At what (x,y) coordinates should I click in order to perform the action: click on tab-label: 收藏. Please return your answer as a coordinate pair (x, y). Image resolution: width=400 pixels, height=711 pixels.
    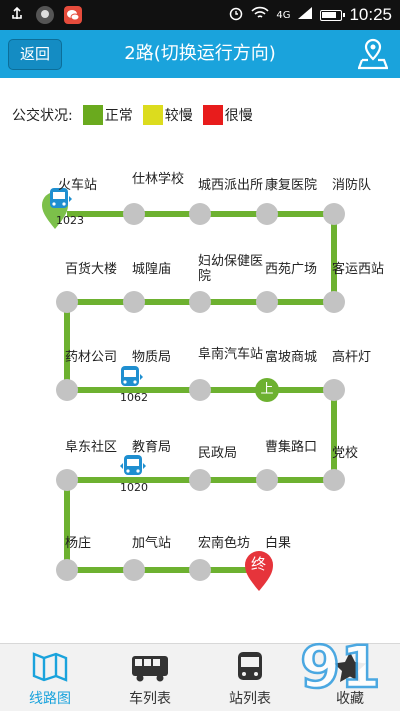
    Looking at the image, I should click on (350, 699).